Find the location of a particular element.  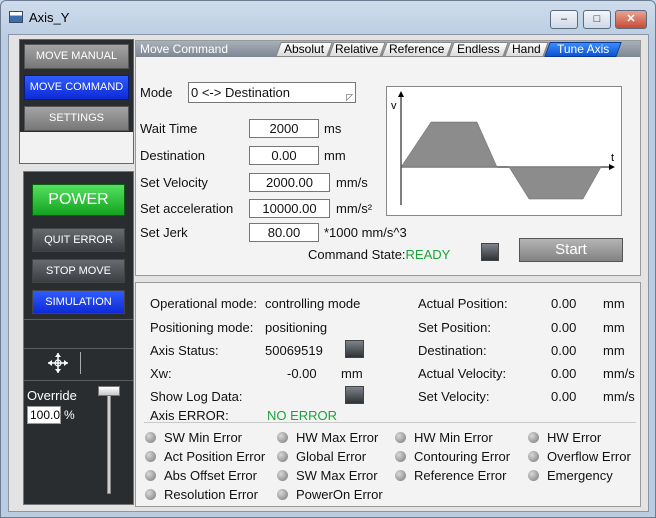

tab-reference: Reference is located at coordinates (417, 49).